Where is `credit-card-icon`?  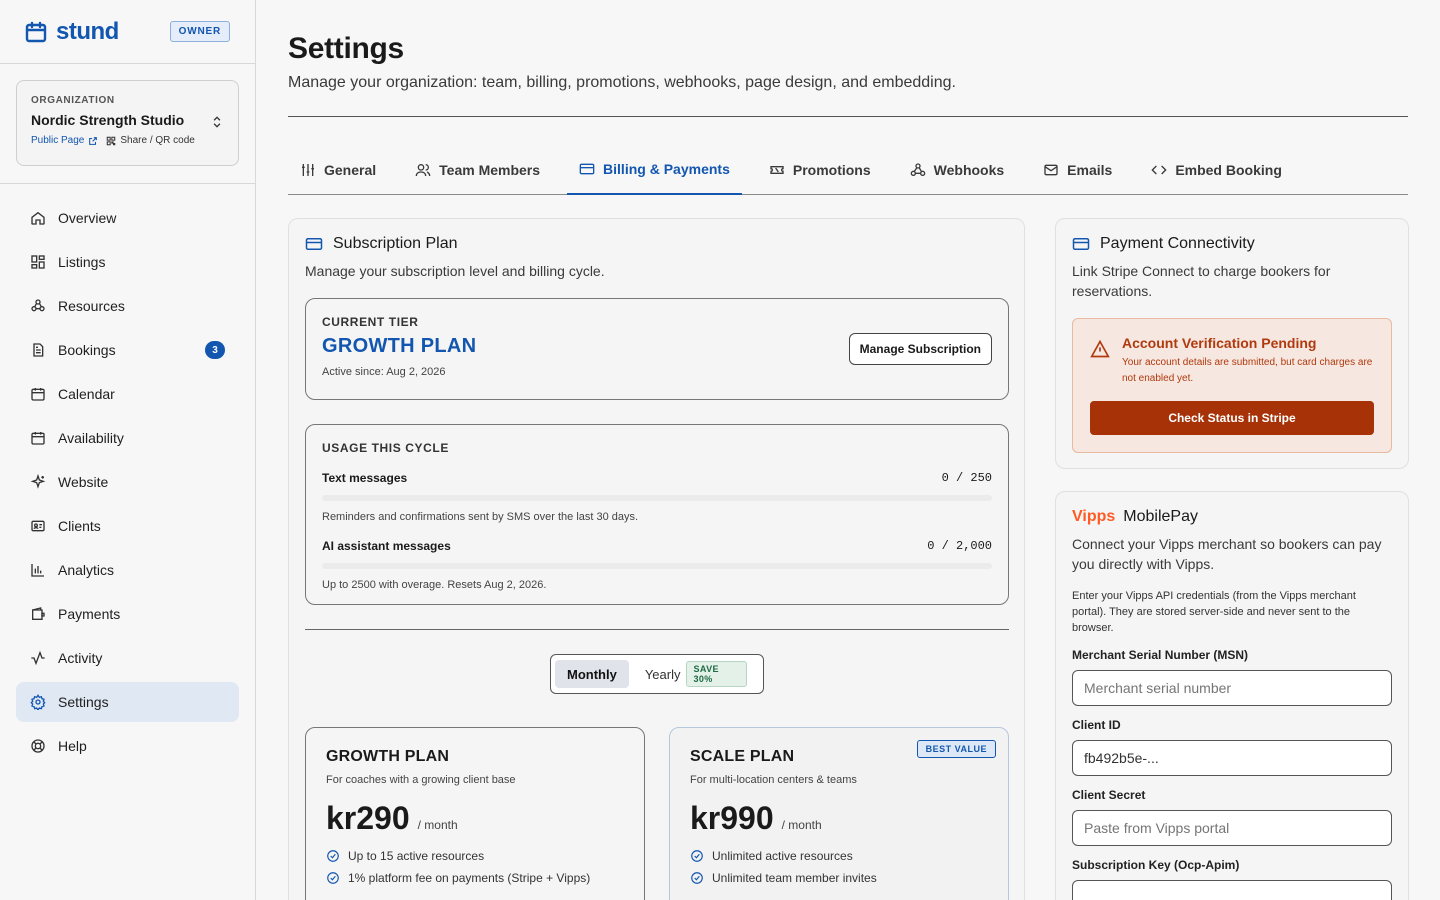 credit-card-icon is located at coordinates (587, 169).